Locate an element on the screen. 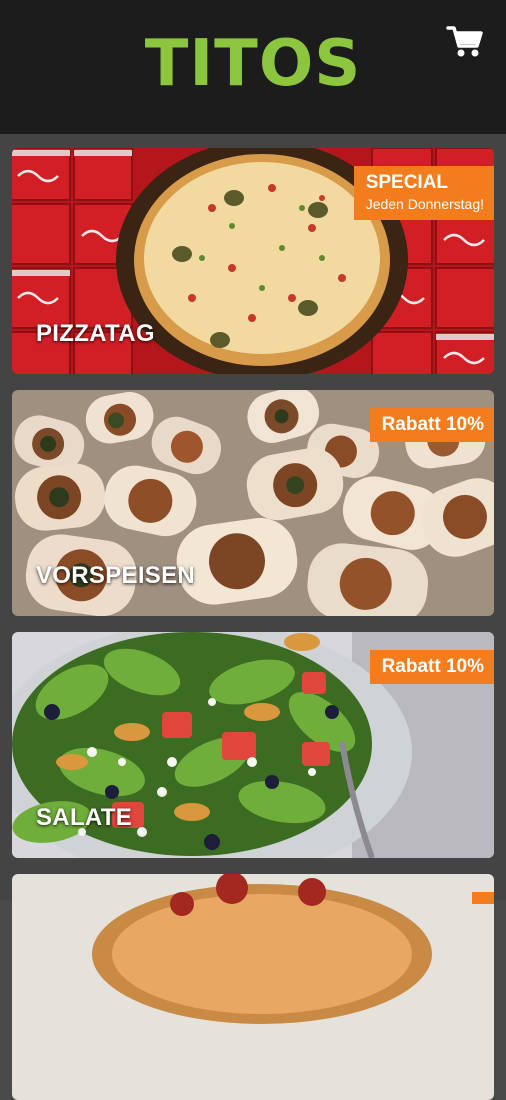  special-badge: SPECIAL Jeden Donnerstag! is located at coordinates (423, 193).